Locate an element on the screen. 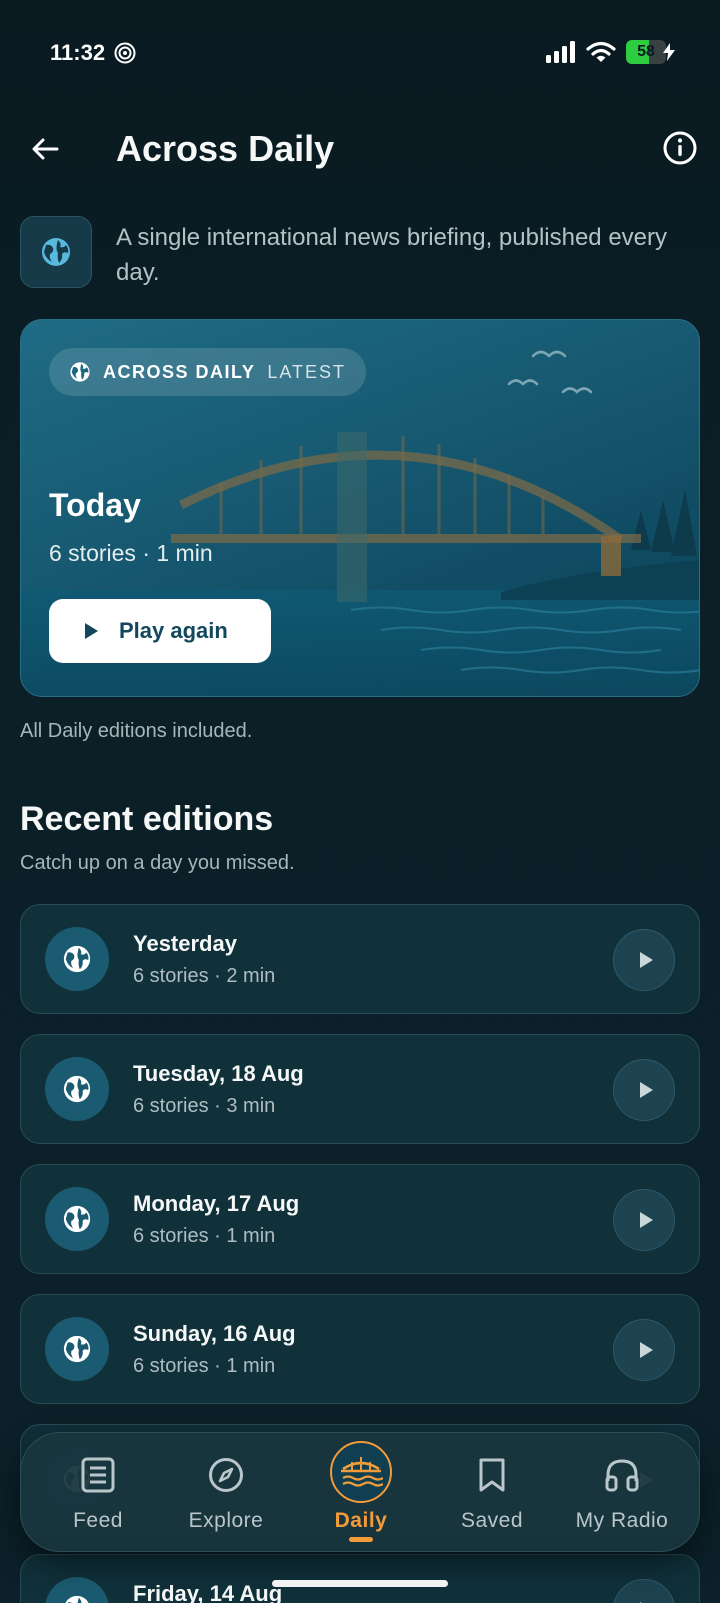 The image size is (720, 1603). play-again-button: Play again is located at coordinates (160, 631).